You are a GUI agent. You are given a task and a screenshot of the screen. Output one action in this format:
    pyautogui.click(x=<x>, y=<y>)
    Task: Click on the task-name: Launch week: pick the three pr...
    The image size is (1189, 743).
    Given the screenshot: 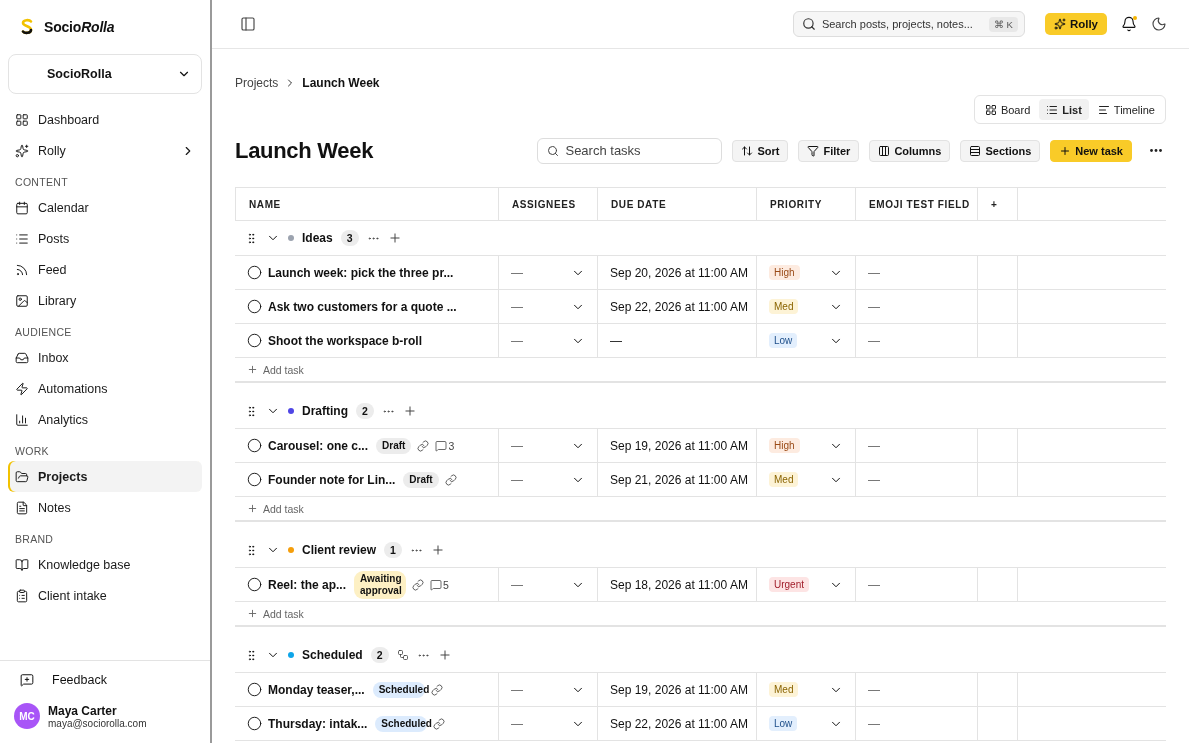 What is the action you would take?
    pyautogui.click(x=361, y=272)
    